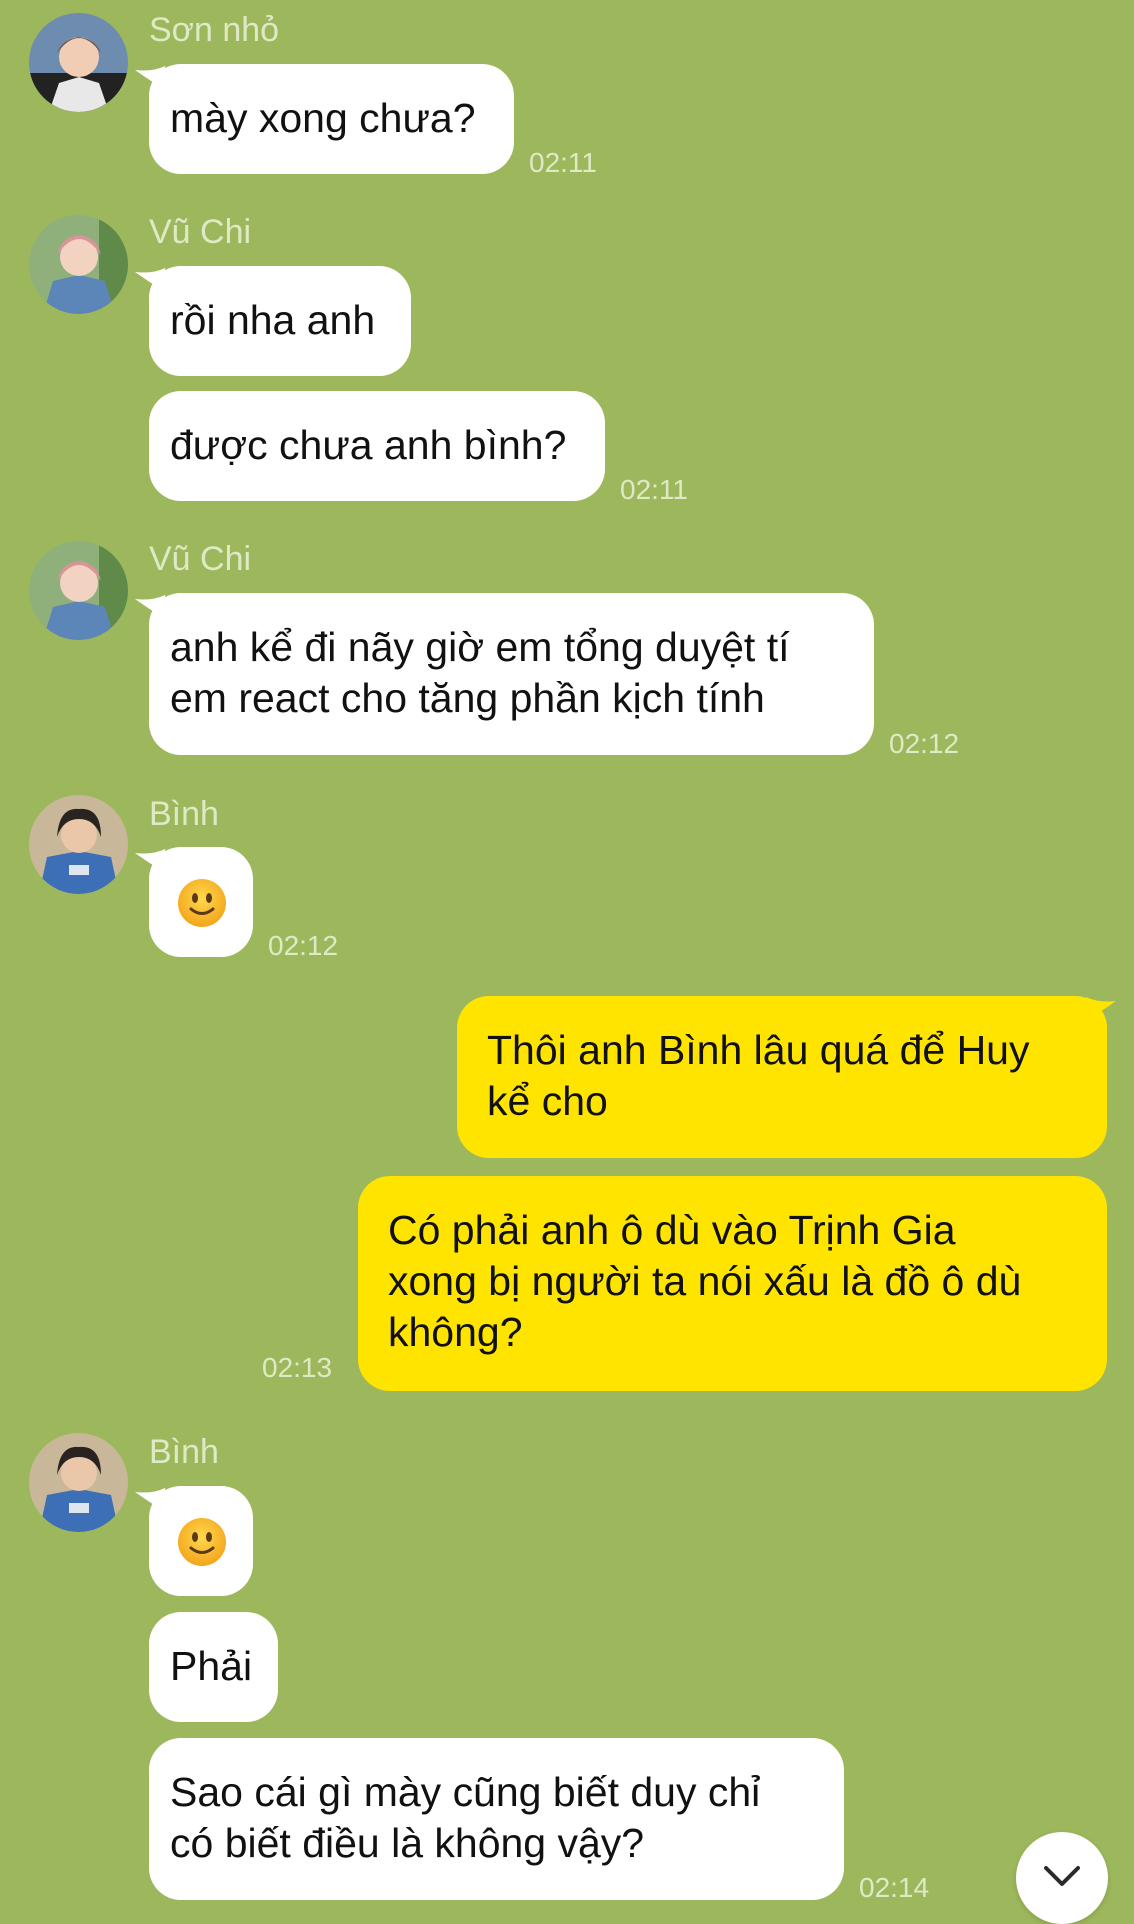 Image resolution: width=1134 pixels, height=1924 pixels. What do you see at coordinates (782, 1077) in the screenshot?
I see `outgoing-message-bubble: Thôi anh Bình lâu quá để Huy kể cho` at bounding box center [782, 1077].